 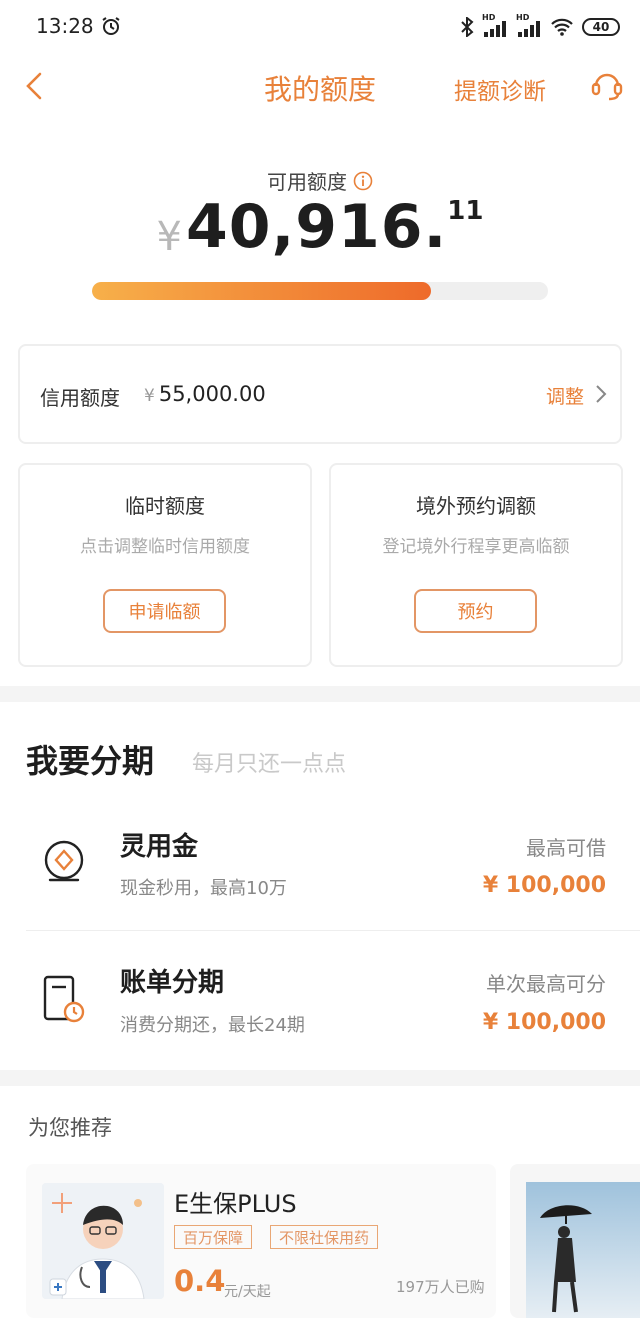 What do you see at coordinates (467, 27) in the screenshot?
I see `bluetooth-icon` at bounding box center [467, 27].